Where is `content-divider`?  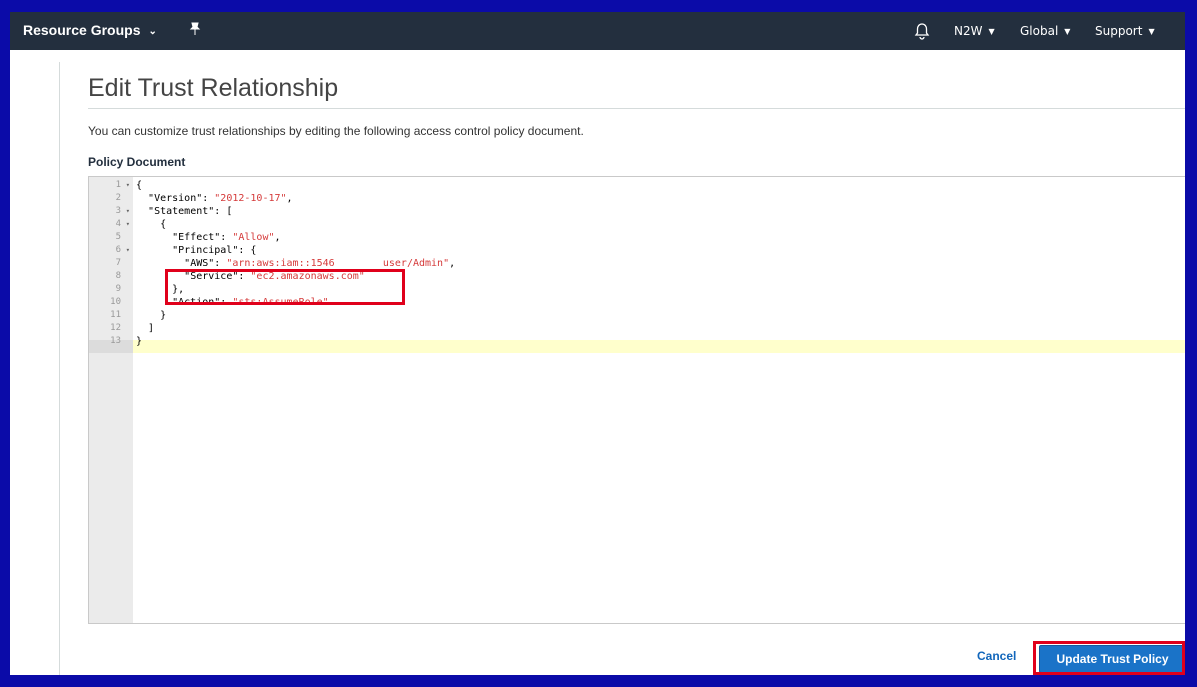 content-divider is located at coordinates (59, 368).